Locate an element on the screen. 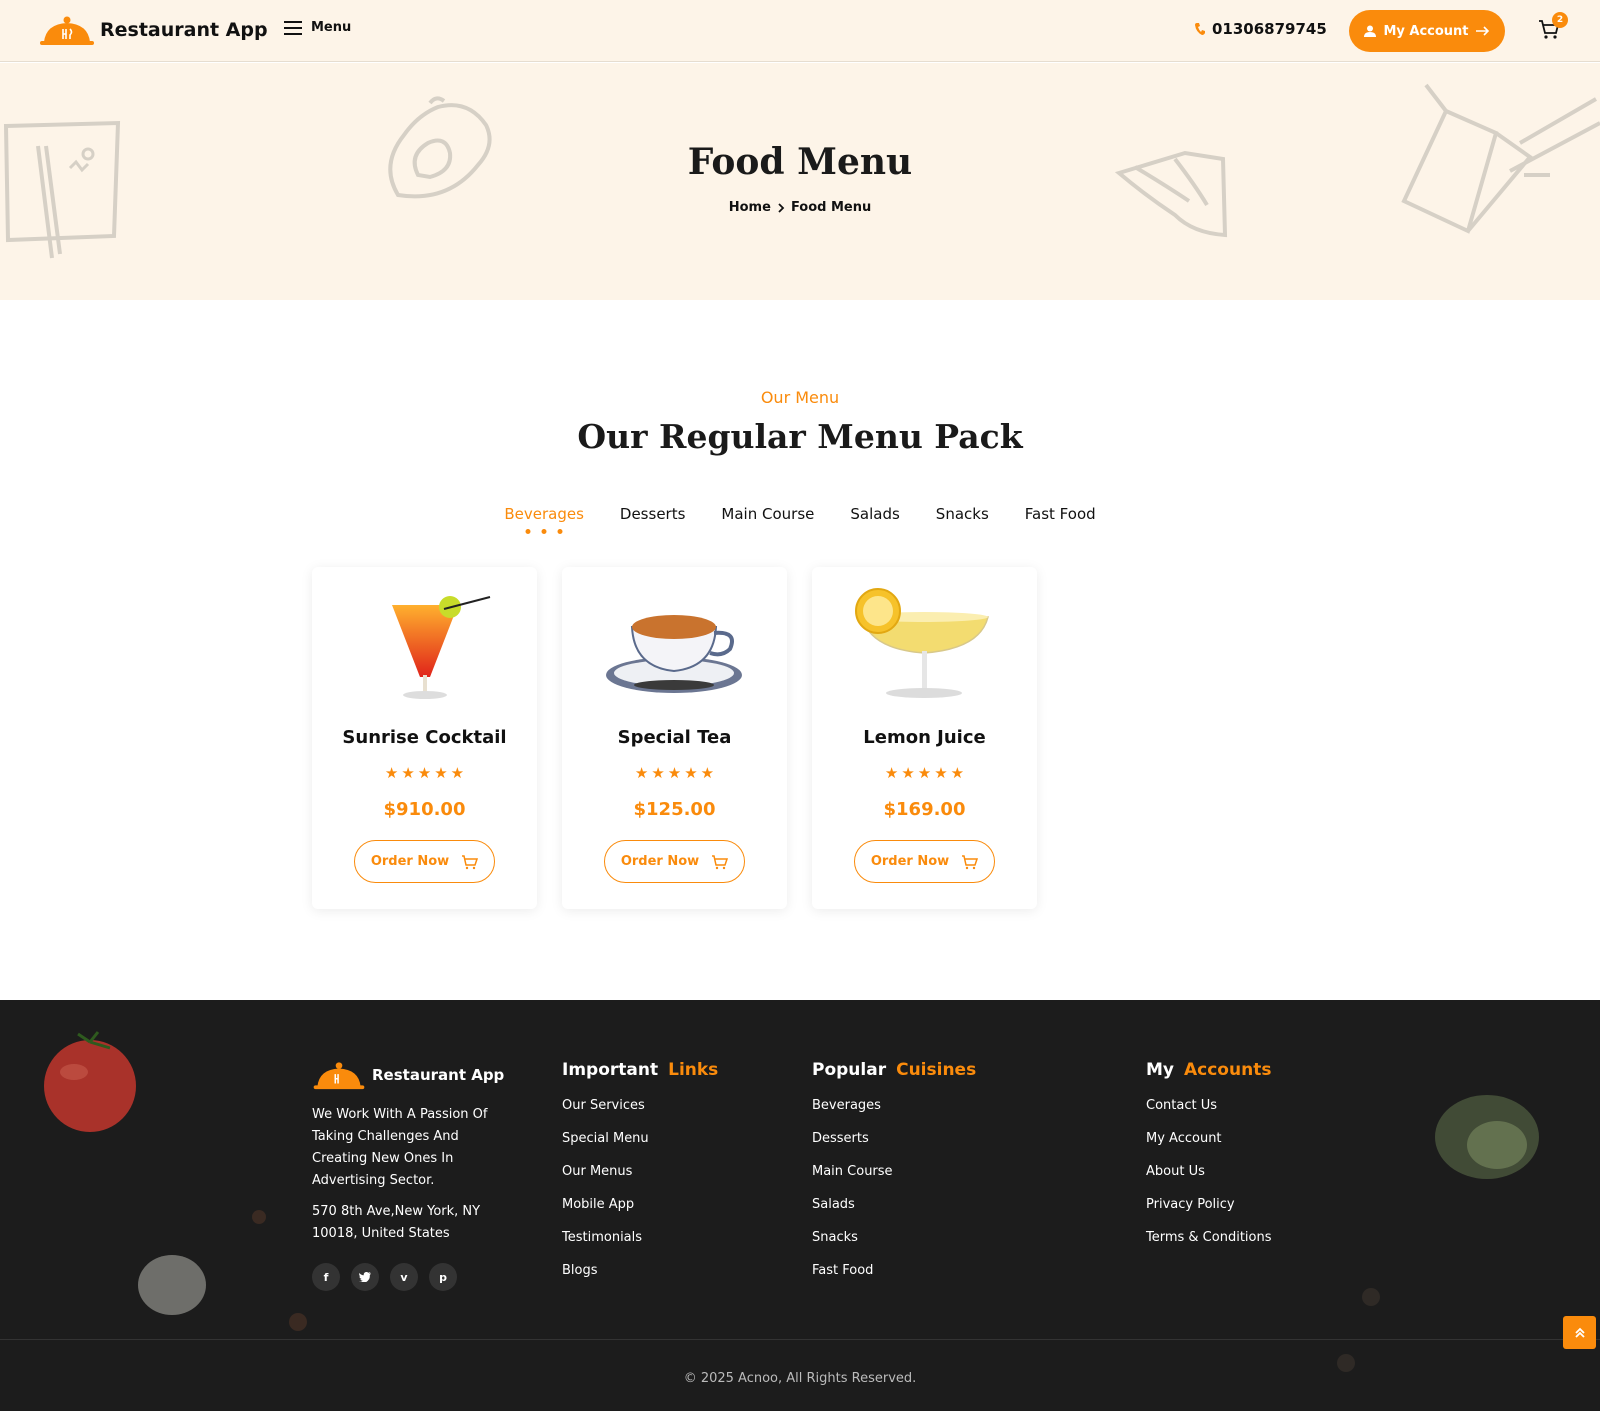 The image size is (1600, 1411). tab-desserts: Desserts is located at coordinates (653, 514).